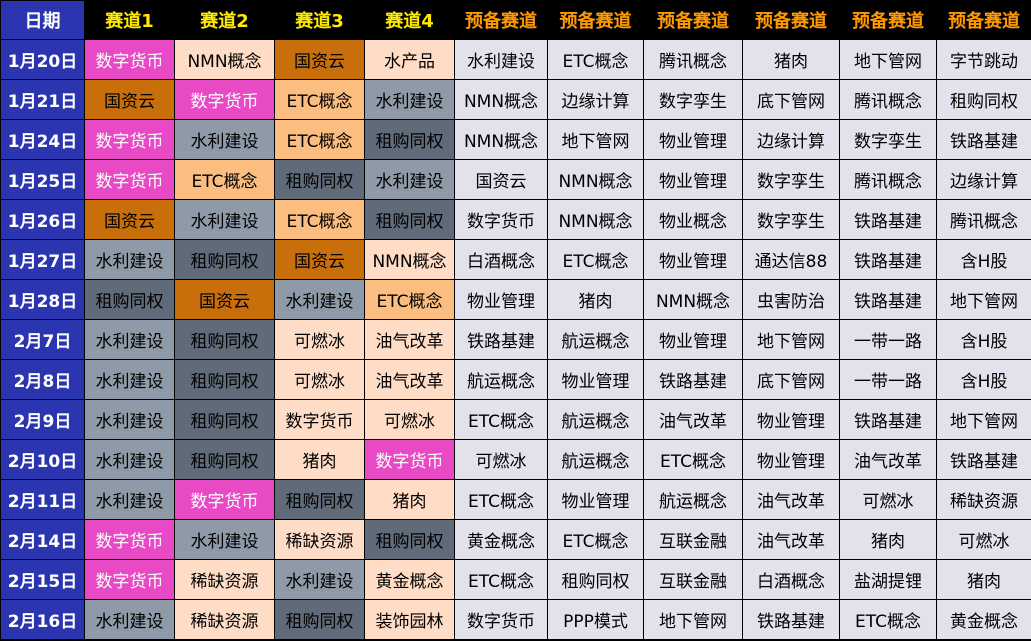  I want to click on track-cell: 稀缺资源, so click(224, 579).